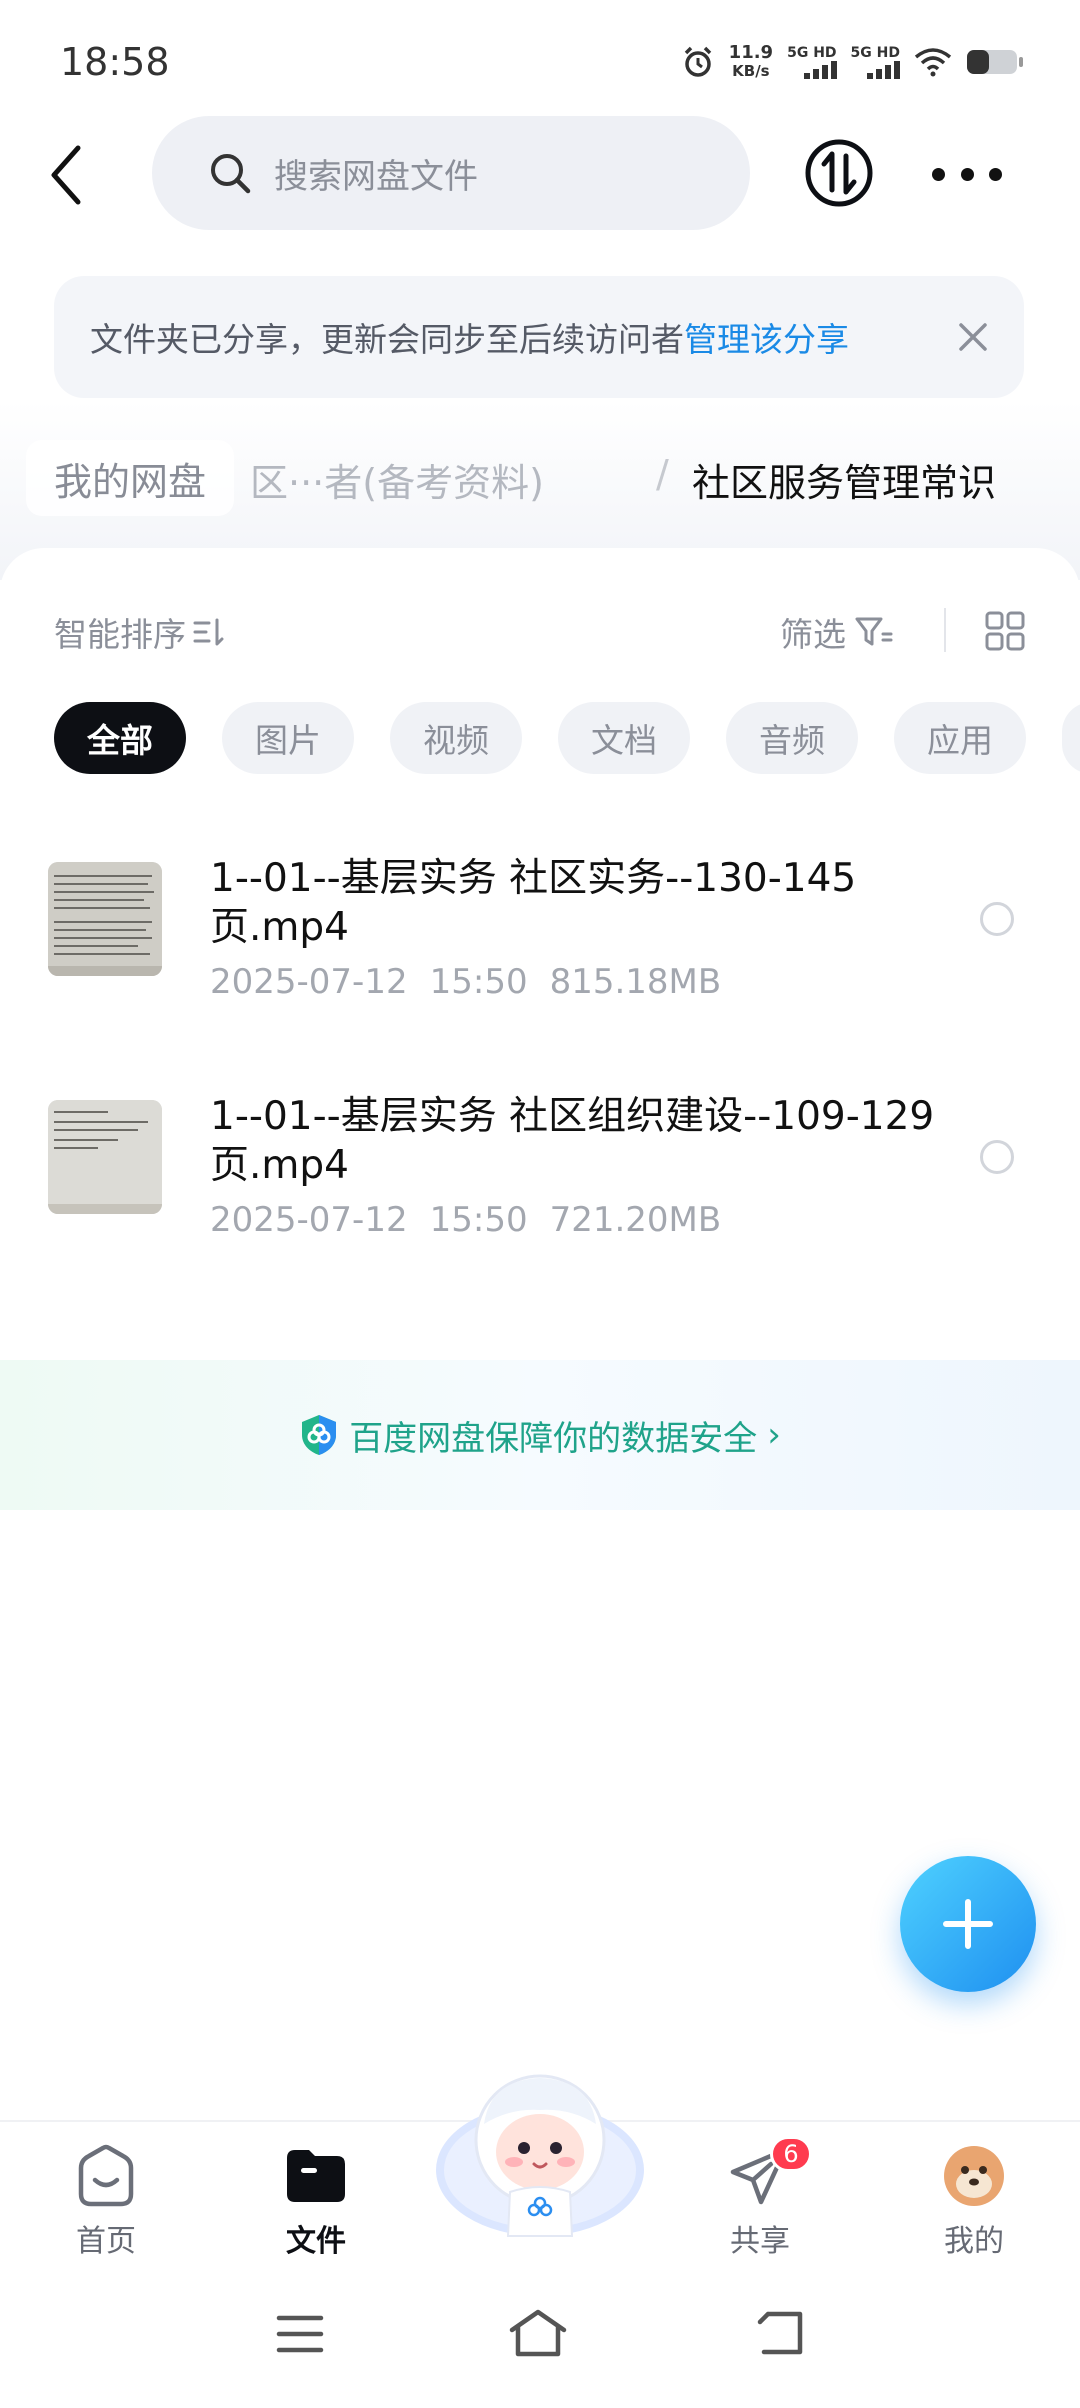  I want to click on net-speed-unit: KB/s, so click(751, 71).